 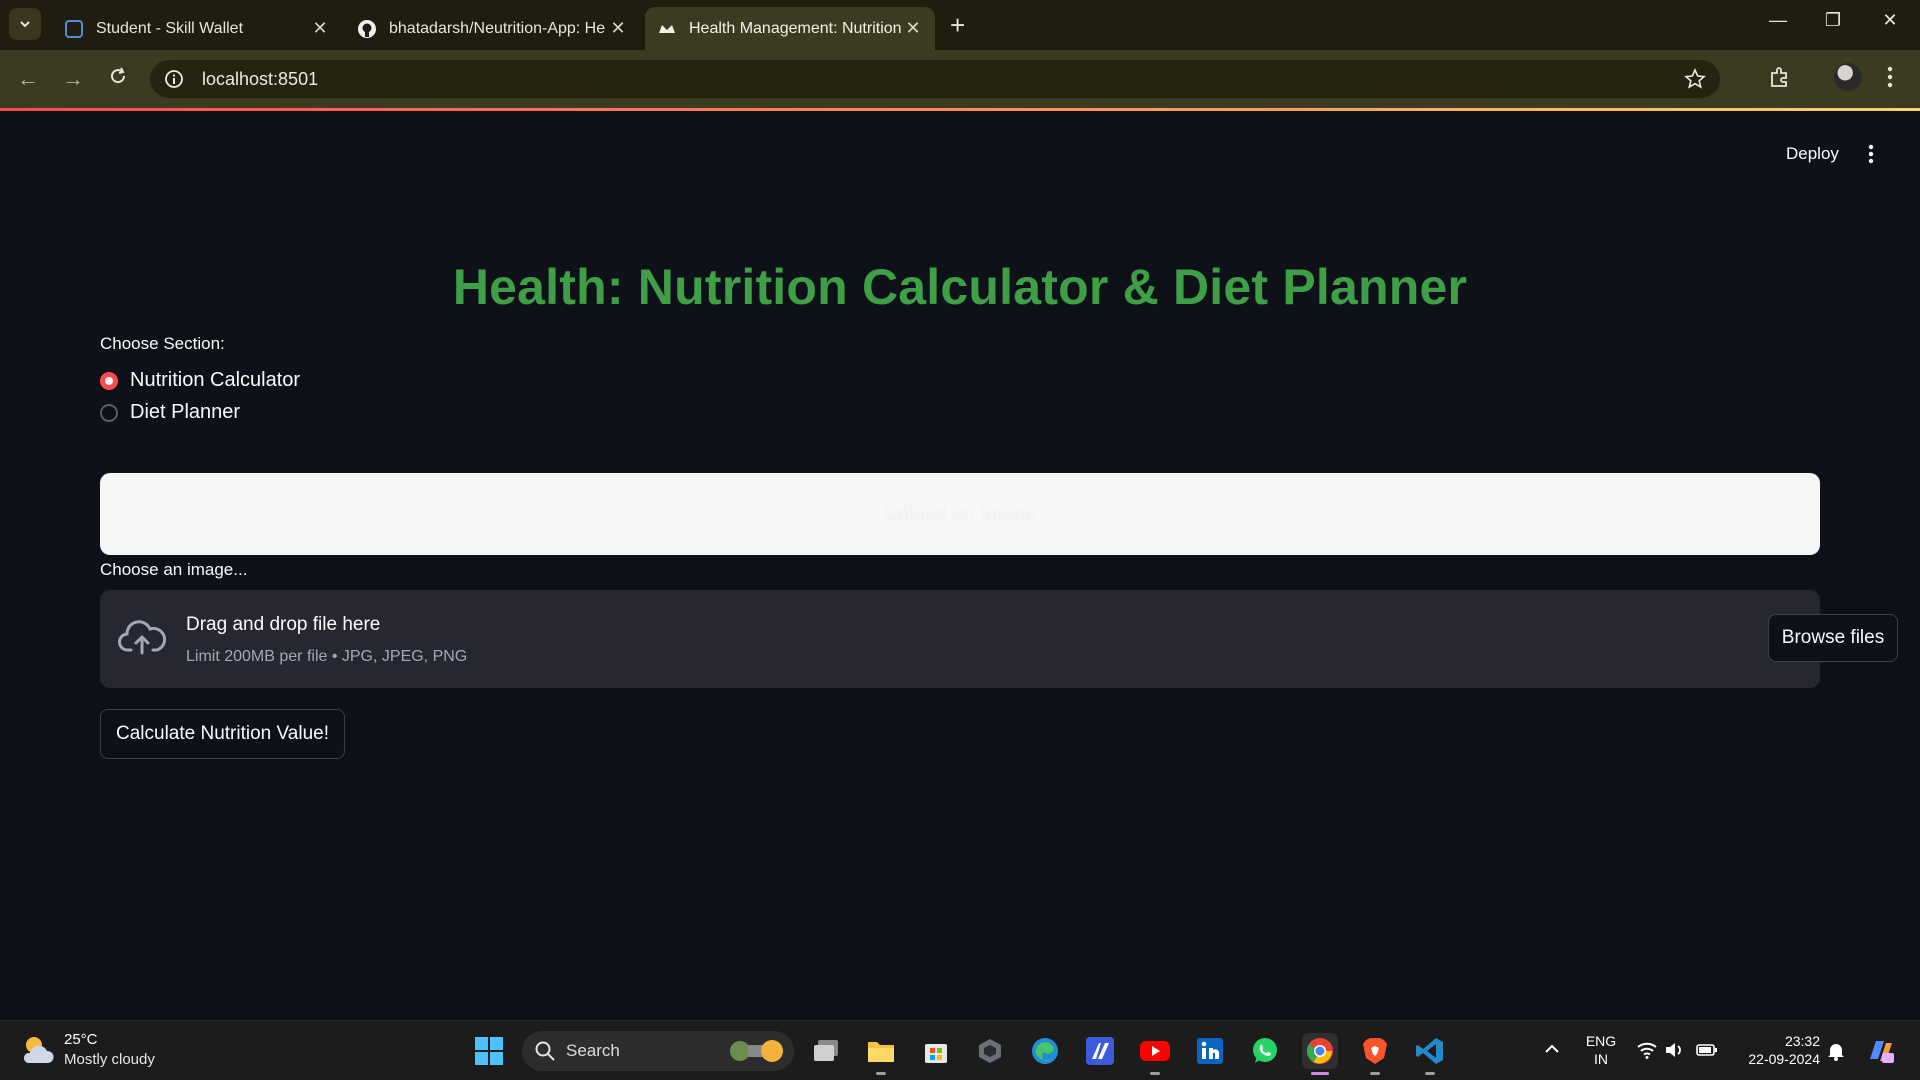 What do you see at coordinates (1784, 1059) in the screenshot?
I see `clock-date: 22-09-2024` at bounding box center [1784, 1059].